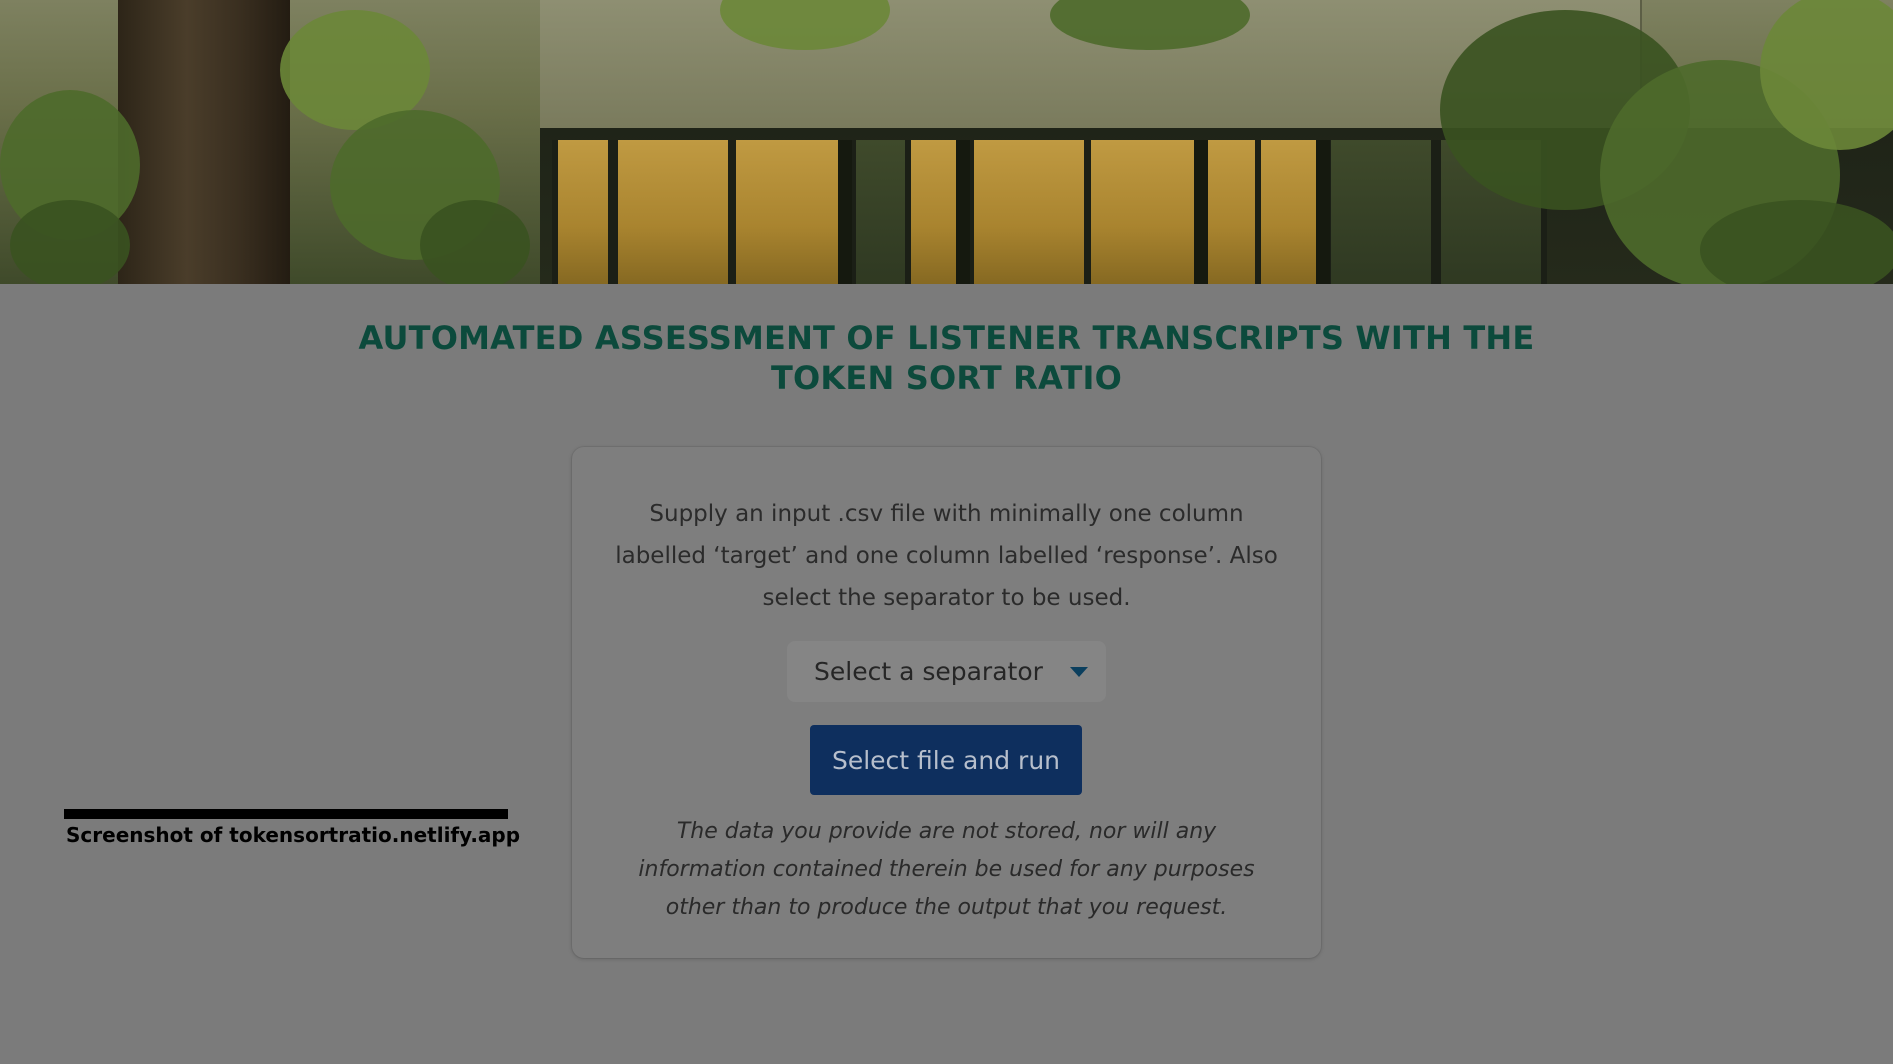  What do you see at coordinates (286, 814) in the screenshot?
I see `caption-divider` at bounding box center [286, 814].